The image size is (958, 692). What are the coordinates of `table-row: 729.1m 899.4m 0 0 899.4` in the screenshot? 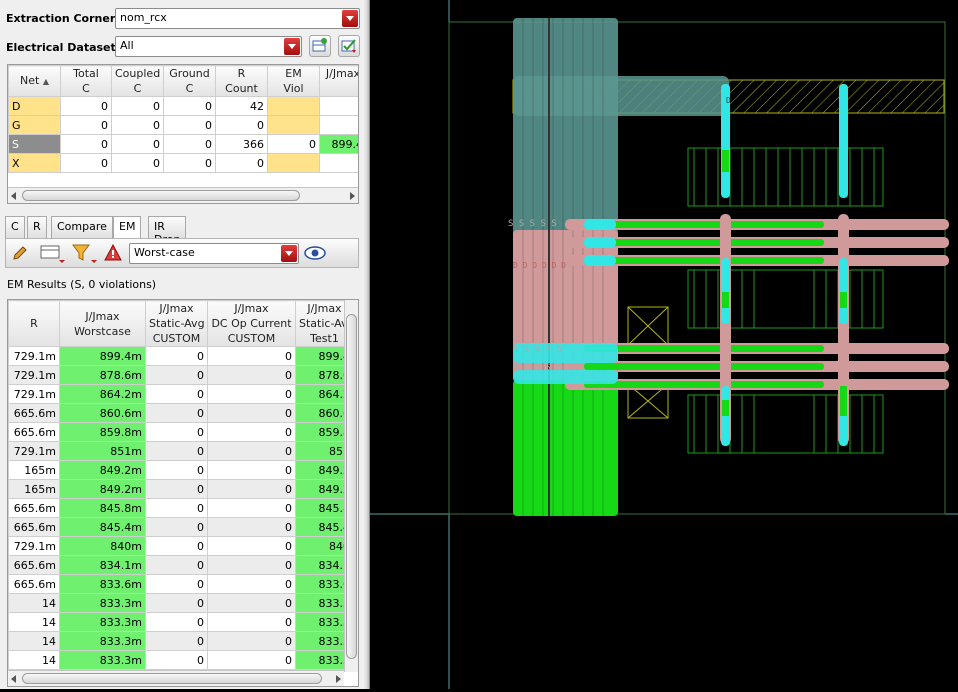 It's located at (181, 356).